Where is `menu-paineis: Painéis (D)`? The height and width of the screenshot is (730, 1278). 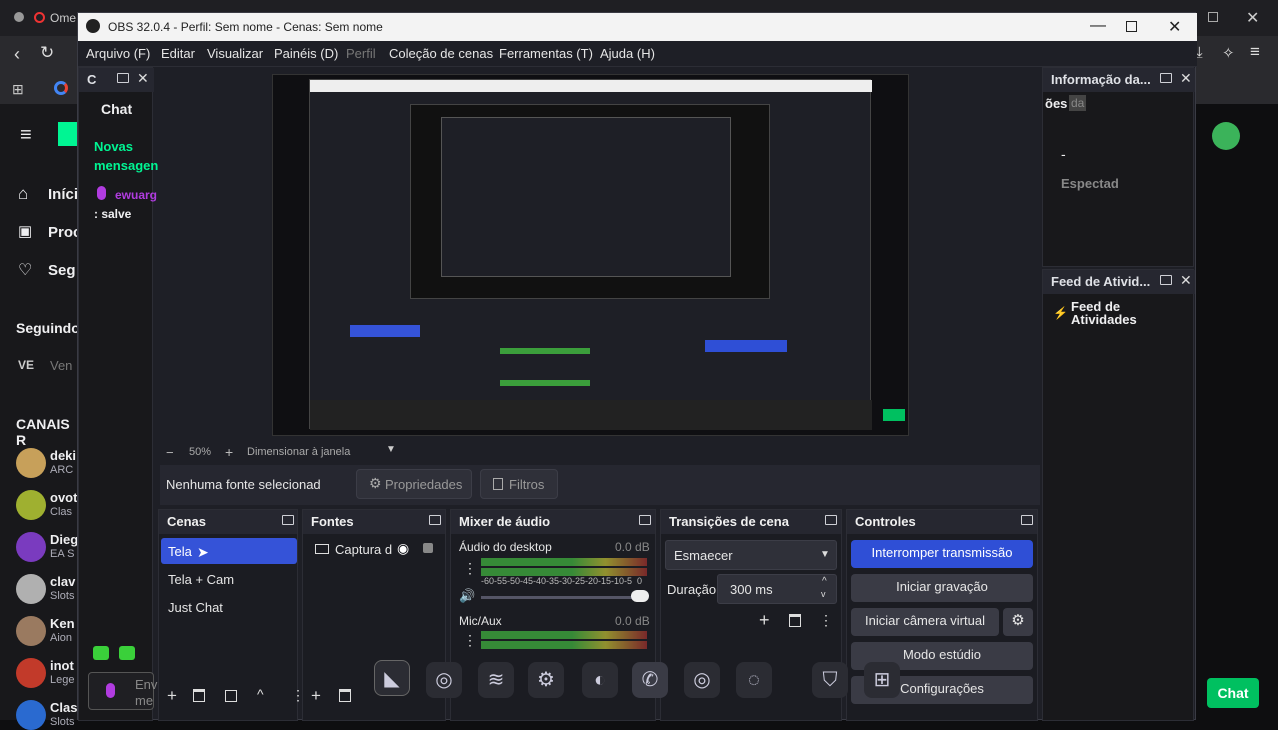
menu-paineis: Painéis (D) is located at coordinates (306, 53).